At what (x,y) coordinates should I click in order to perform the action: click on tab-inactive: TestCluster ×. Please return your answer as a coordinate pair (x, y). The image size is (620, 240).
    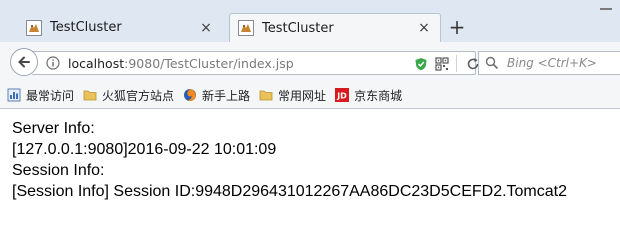
    Looking at the image, I should click on (120, 27).